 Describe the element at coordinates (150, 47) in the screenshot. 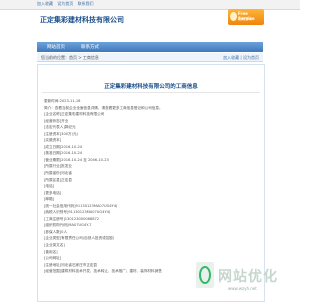

I see `main-nav: 网站首页 联系方式` at that location.